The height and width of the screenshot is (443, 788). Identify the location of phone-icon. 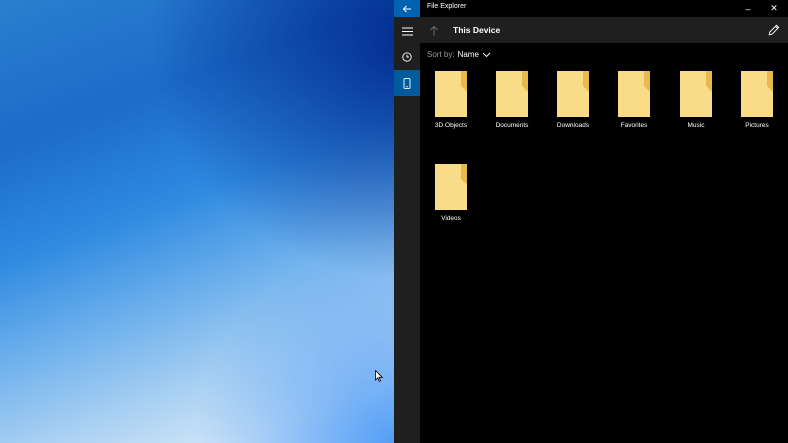
(407, 83).